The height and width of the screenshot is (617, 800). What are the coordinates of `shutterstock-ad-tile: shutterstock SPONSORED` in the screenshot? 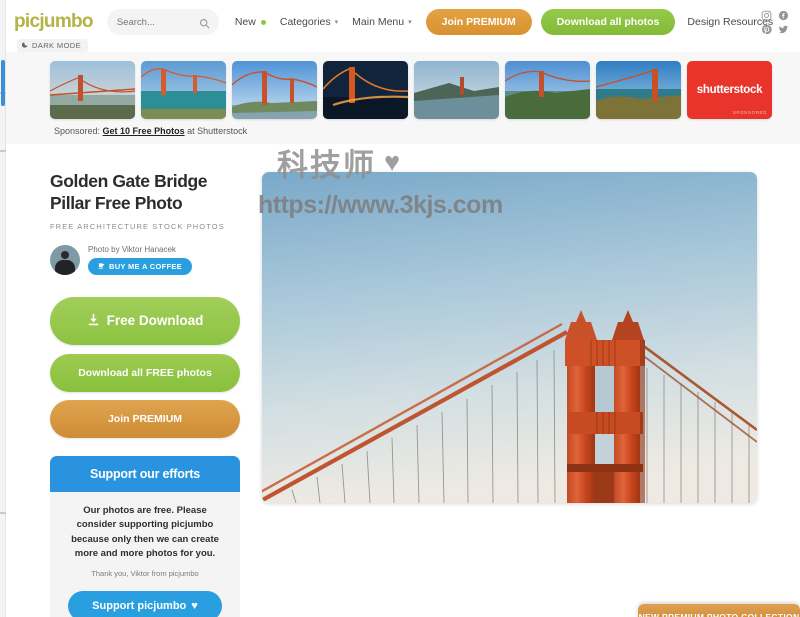 It's located at (729, 90).